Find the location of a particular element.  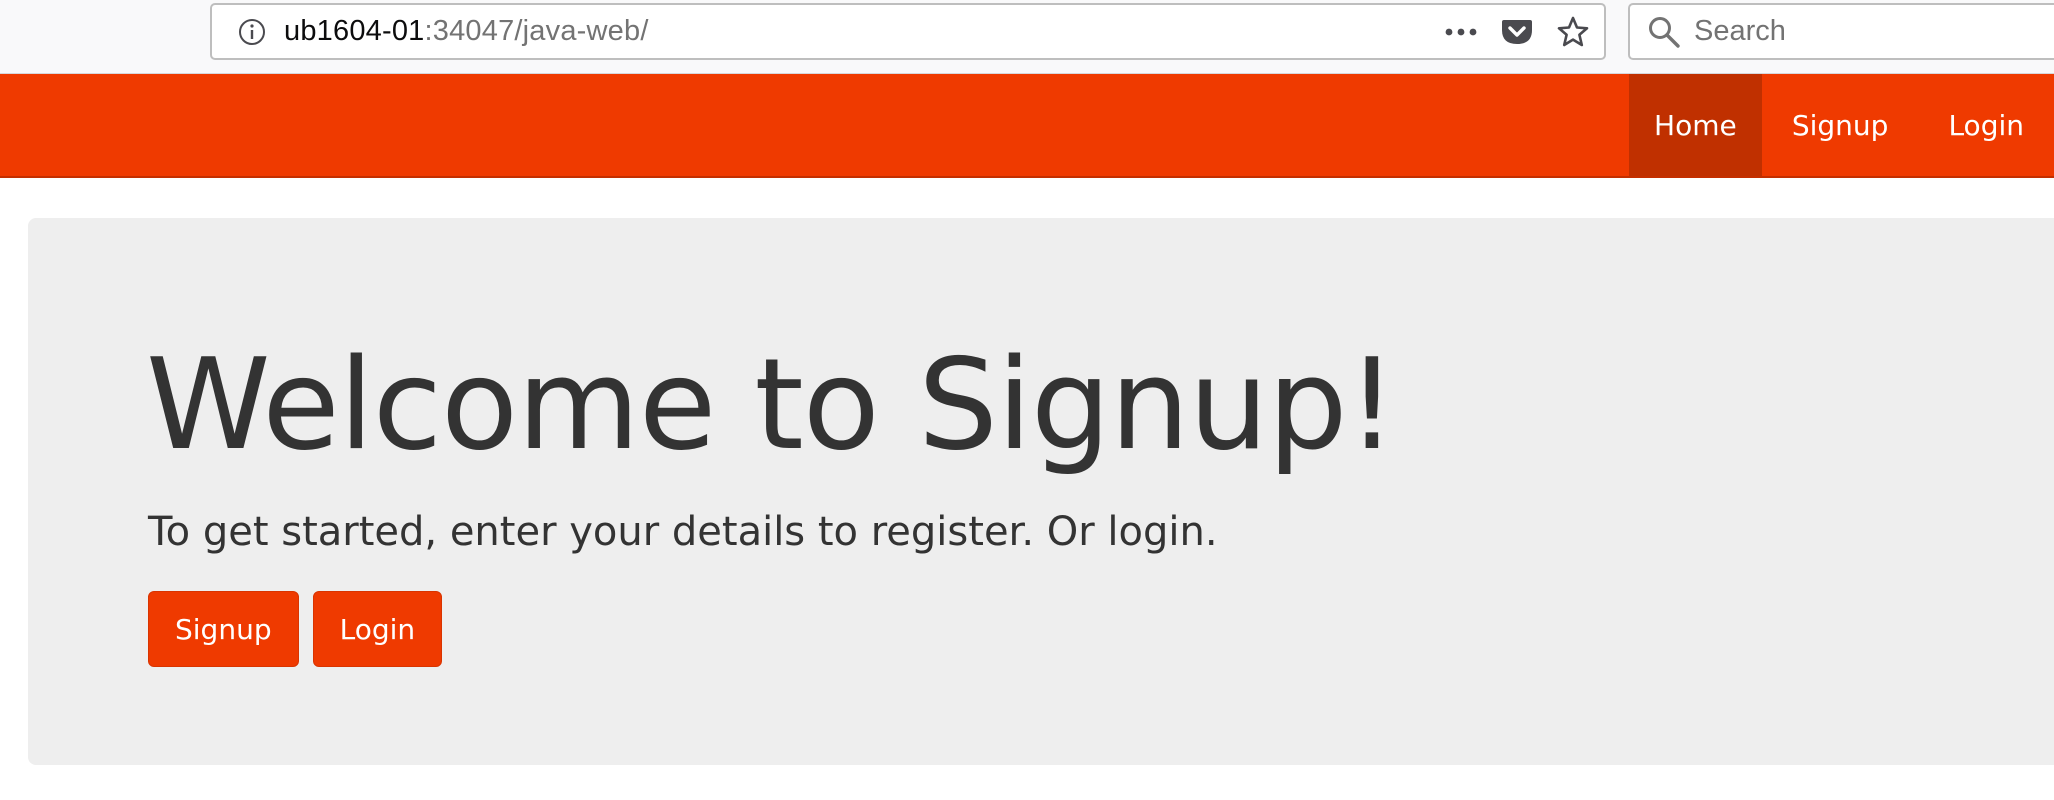

pocket-icon is located at coordinates (1517, 32).